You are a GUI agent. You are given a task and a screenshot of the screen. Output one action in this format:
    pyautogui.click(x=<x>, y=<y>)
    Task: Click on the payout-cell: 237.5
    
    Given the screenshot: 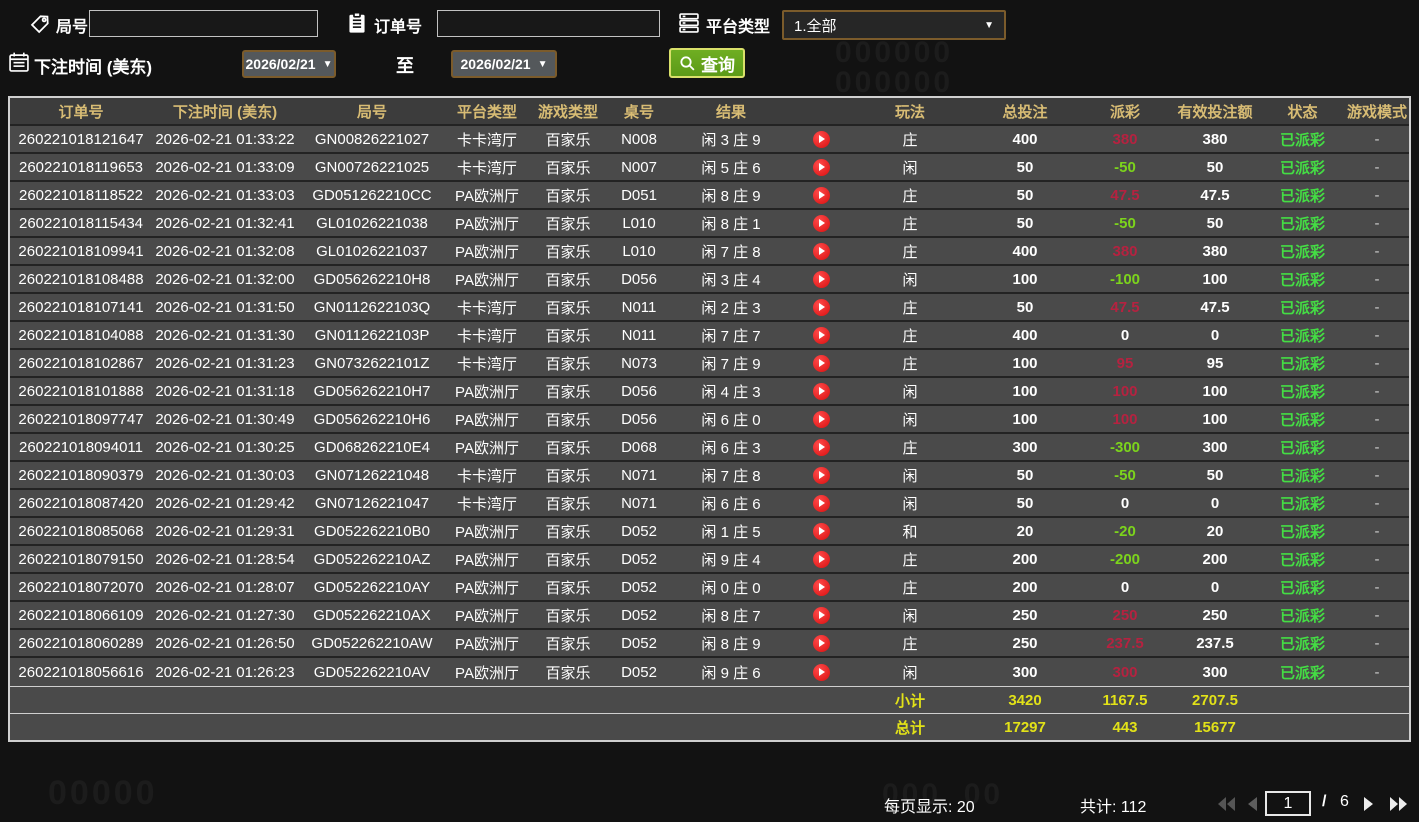 What is the action you would take?
    pyautogui.click(x=1125, y=643)
    